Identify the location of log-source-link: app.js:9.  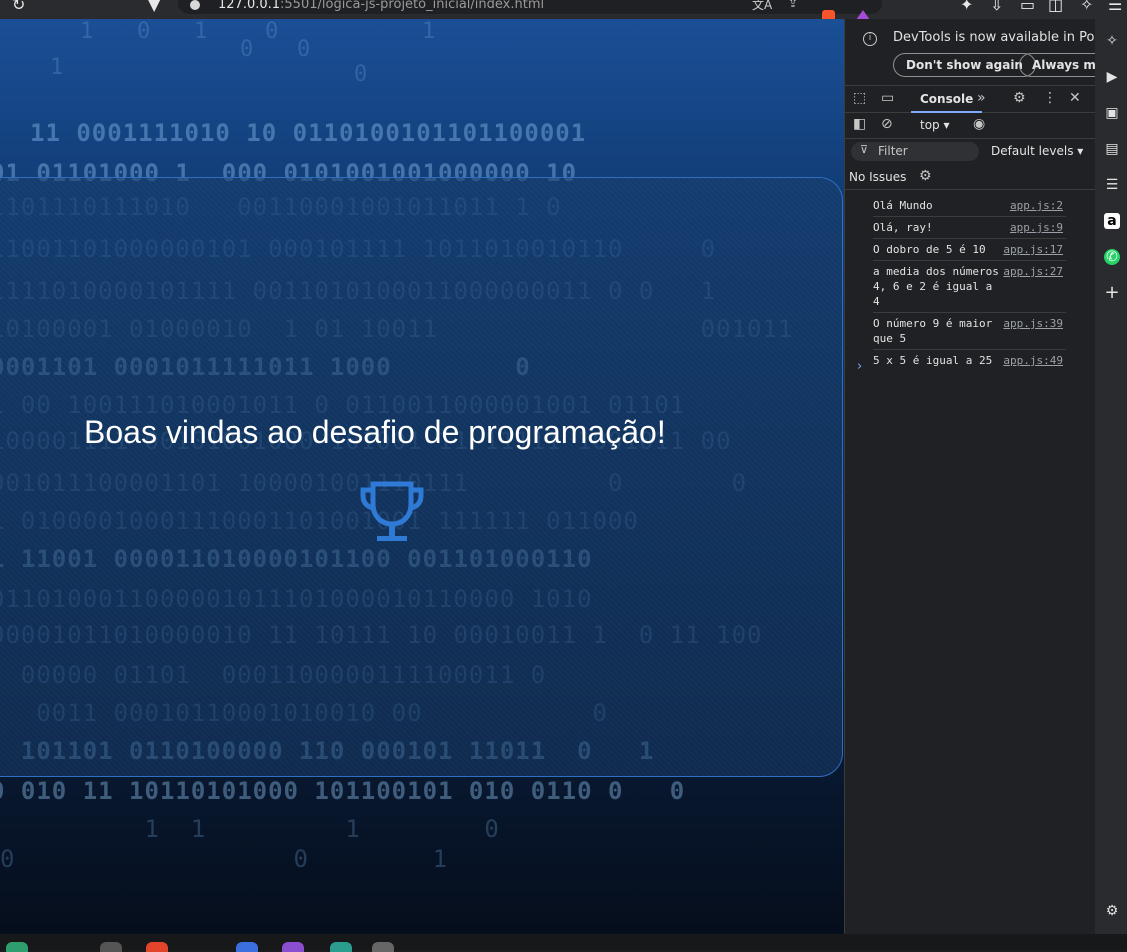
(1036, 227).